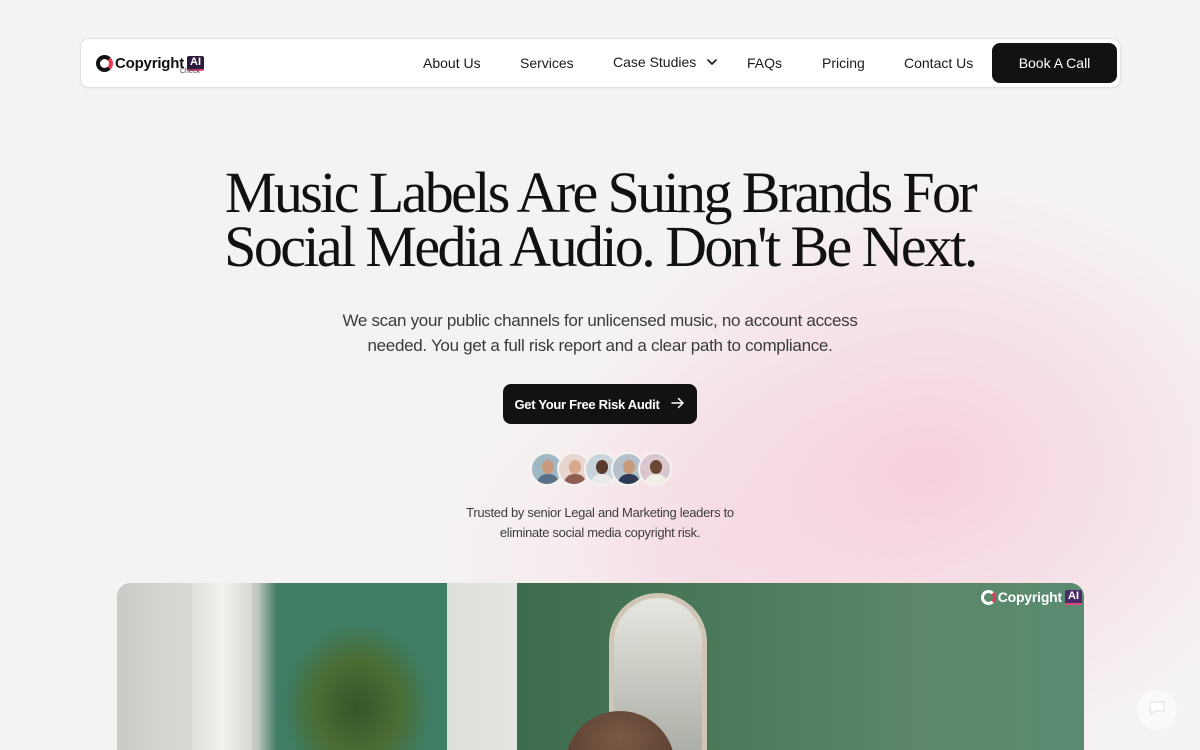 The height and width of the screenshot is (750, 1200). What do you see at coordinates (764, 63) in the screenshot?
I see `nav-faqs: FAQs` at bounding box center [764, 63].